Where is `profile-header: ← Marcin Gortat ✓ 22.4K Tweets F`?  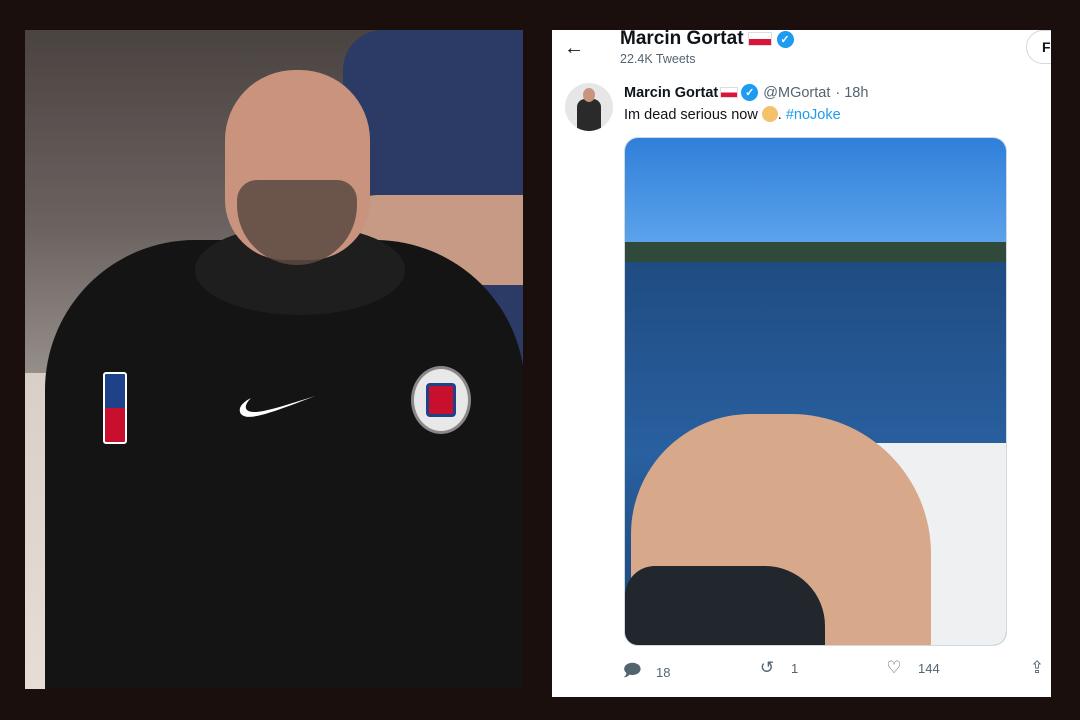 profile-header: ← Marcin Gortat ✓ 22.4K Tweets F is located at coordinates (801, 51).